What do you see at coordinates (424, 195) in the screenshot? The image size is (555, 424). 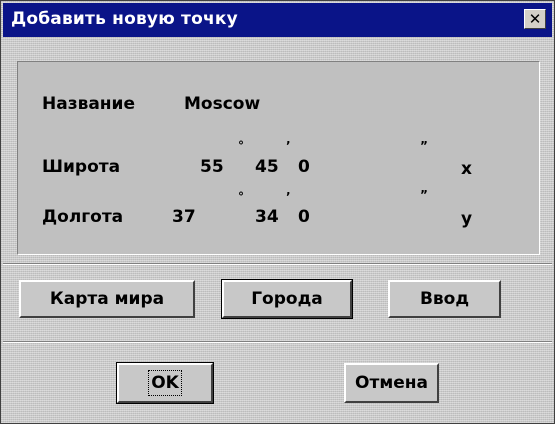 I see `longitude-second-mark: ”` at bounding box center [424, 195].